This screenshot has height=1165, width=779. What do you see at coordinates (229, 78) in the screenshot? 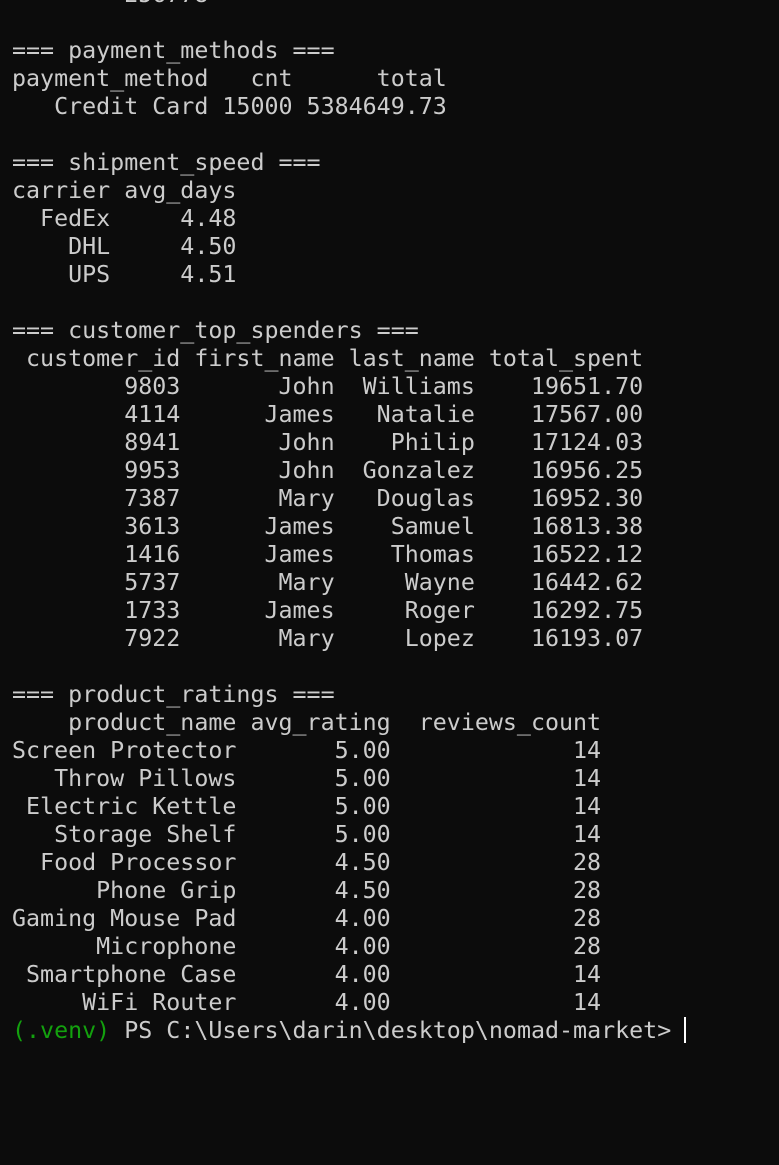
I see `output-line: payment_method cnt total` at bounding box center [229, 78].